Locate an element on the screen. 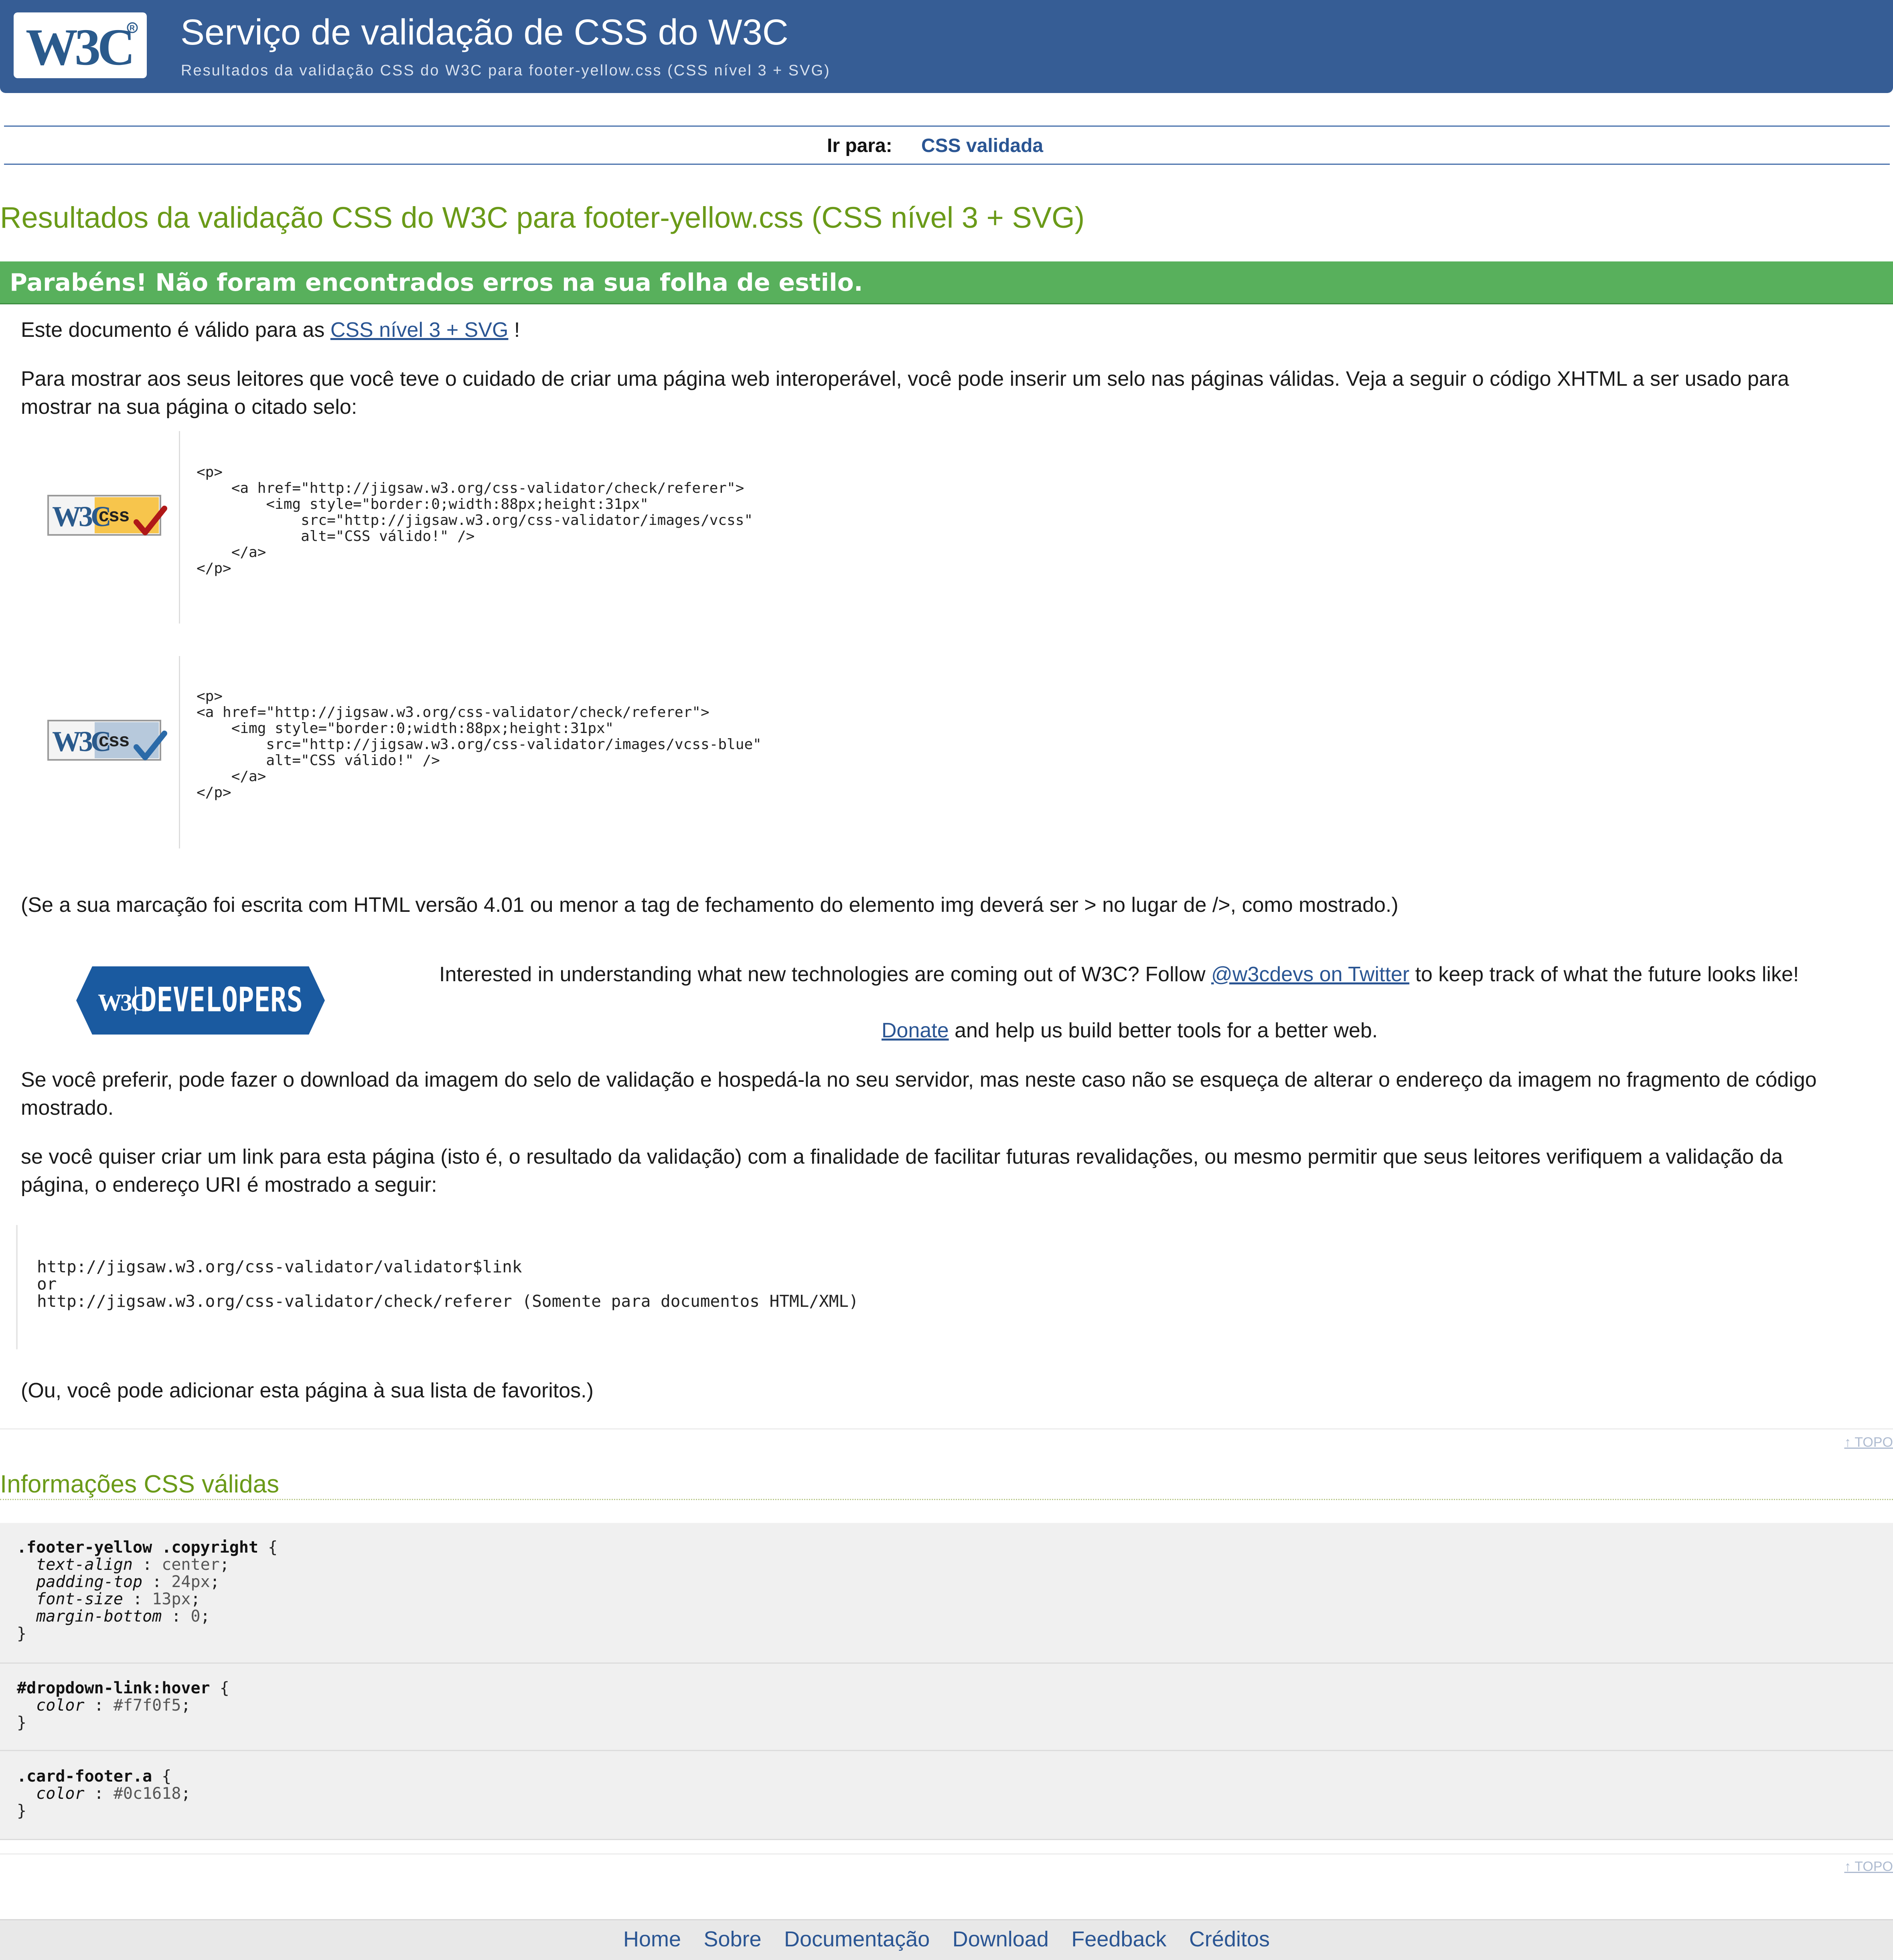 The height and width of the screenshot is (1960, 1893). page-title: Serviço de validação de CSS do W3C is located at coordinates (484, 32).